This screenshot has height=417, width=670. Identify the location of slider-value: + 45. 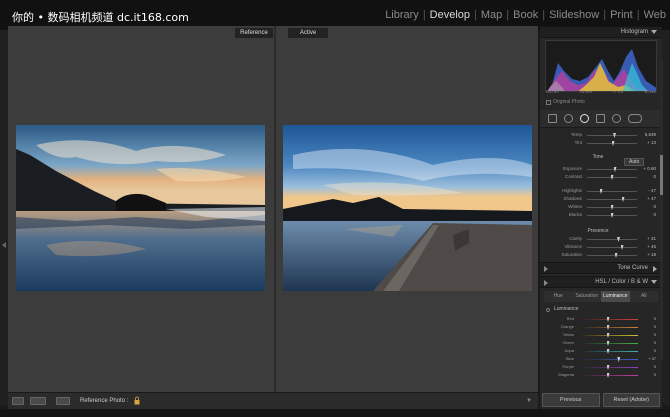
(651, 246).